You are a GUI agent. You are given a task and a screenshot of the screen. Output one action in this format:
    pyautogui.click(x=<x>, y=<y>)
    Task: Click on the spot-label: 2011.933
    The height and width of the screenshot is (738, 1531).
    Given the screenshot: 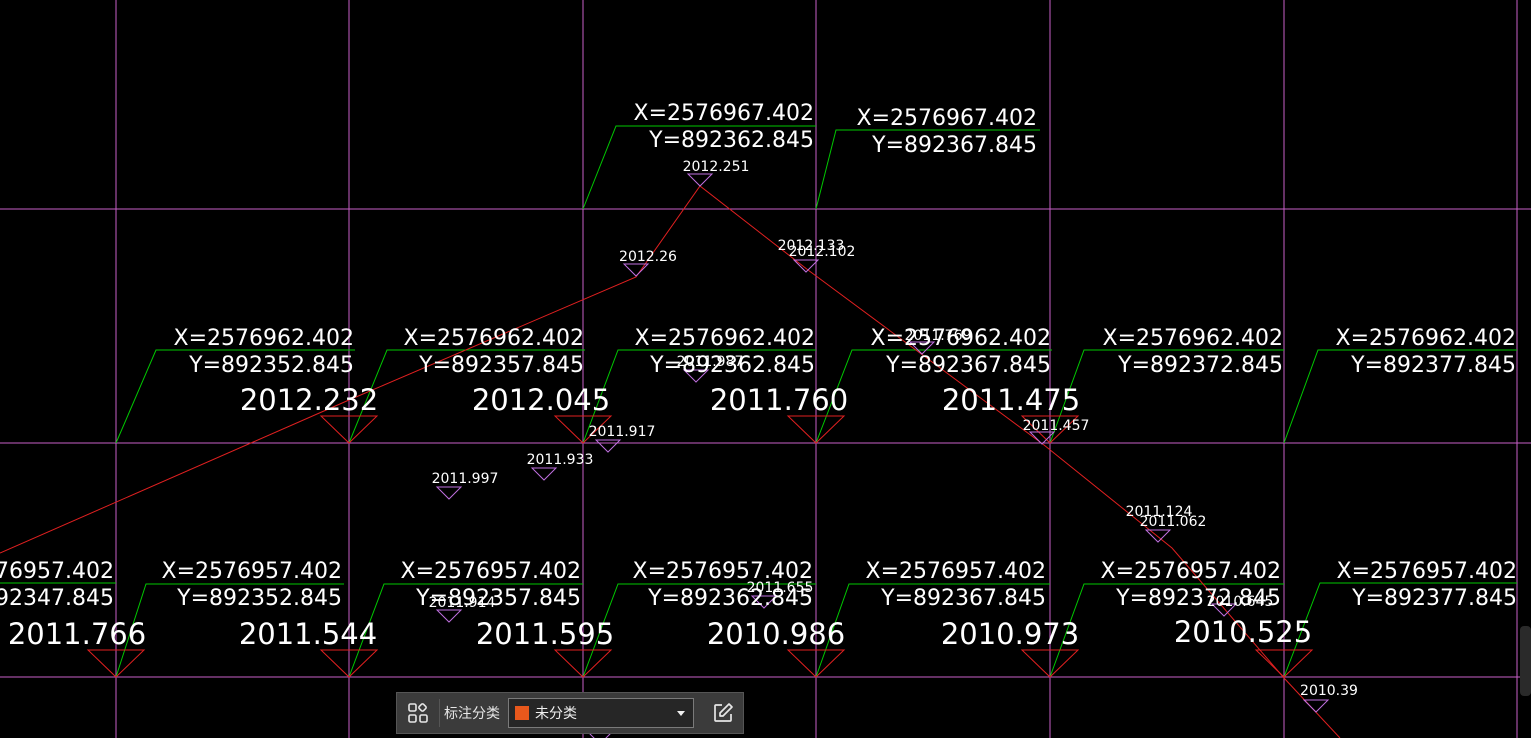 What is the action you would take?
    pyautogui.click(x=560, y=460)
    